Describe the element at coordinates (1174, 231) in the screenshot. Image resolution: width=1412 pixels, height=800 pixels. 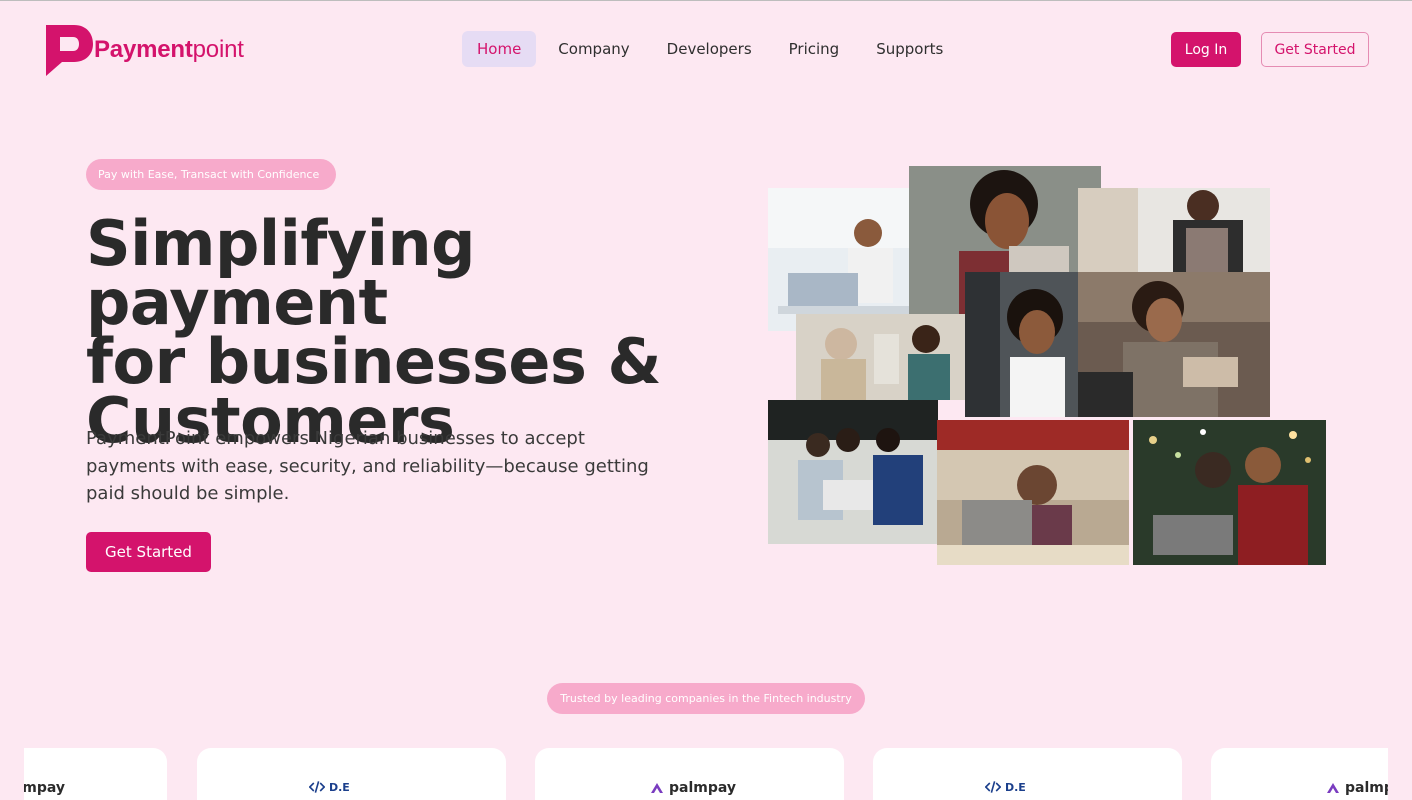
I see `photo-man-apron` at that location.